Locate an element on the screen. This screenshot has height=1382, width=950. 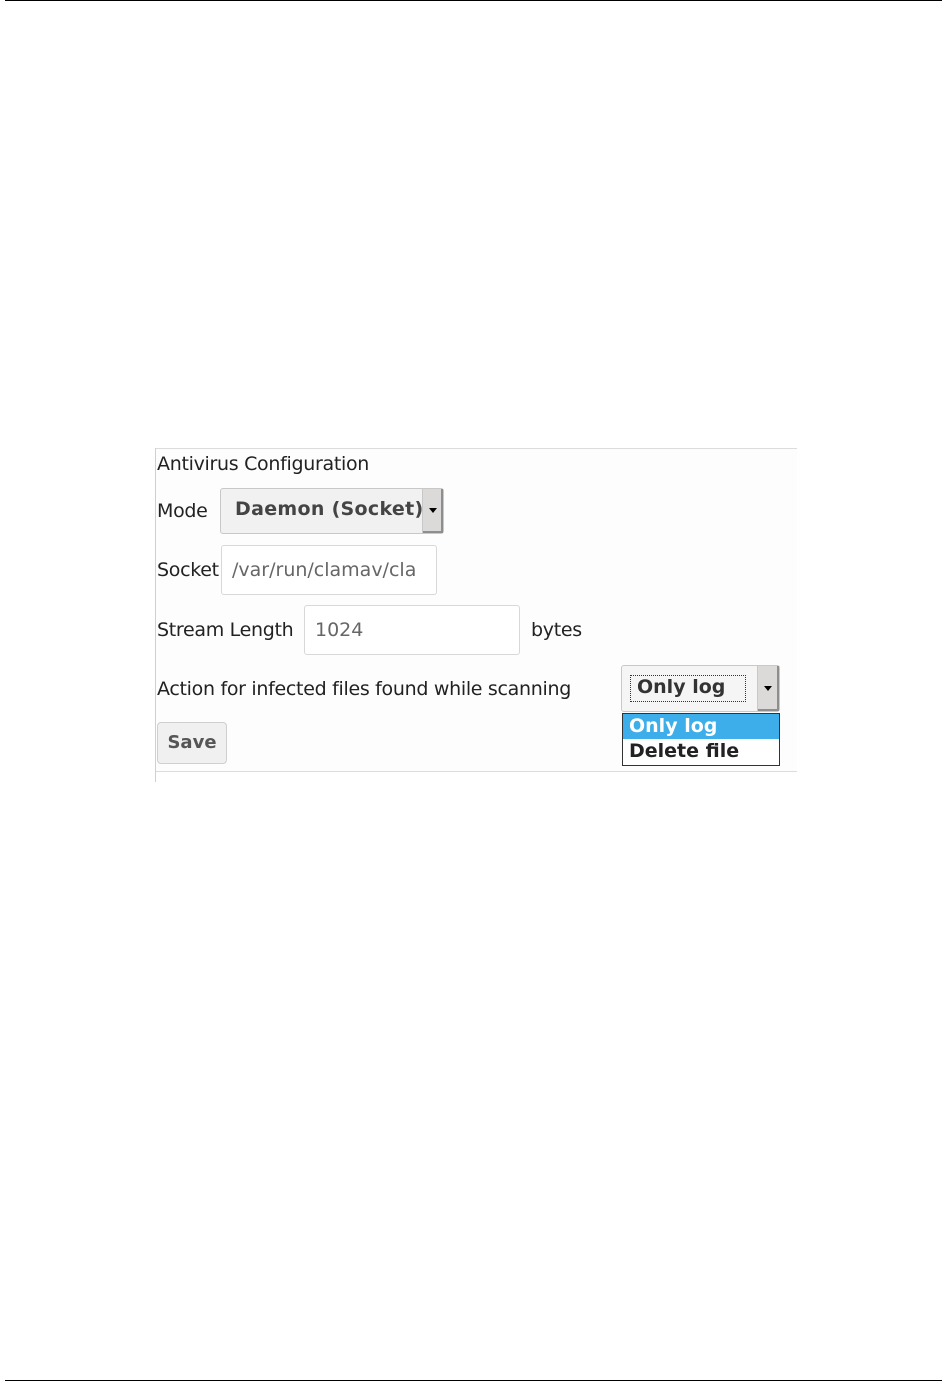
socket-input: /var/run/clamav/cla is located at coordinates (329, 570).